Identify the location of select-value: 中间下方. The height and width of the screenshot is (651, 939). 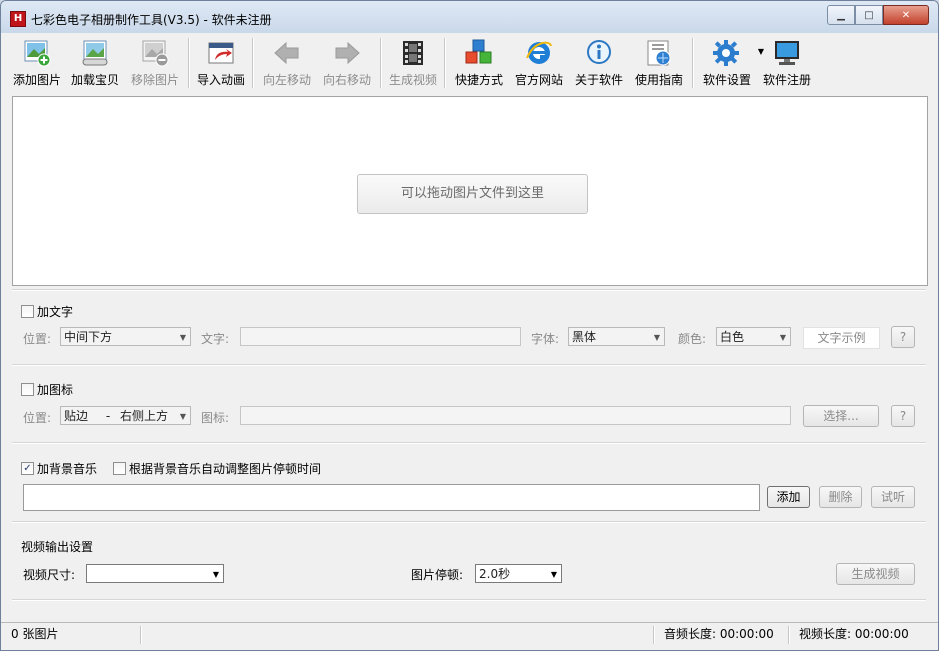
(88, 337).